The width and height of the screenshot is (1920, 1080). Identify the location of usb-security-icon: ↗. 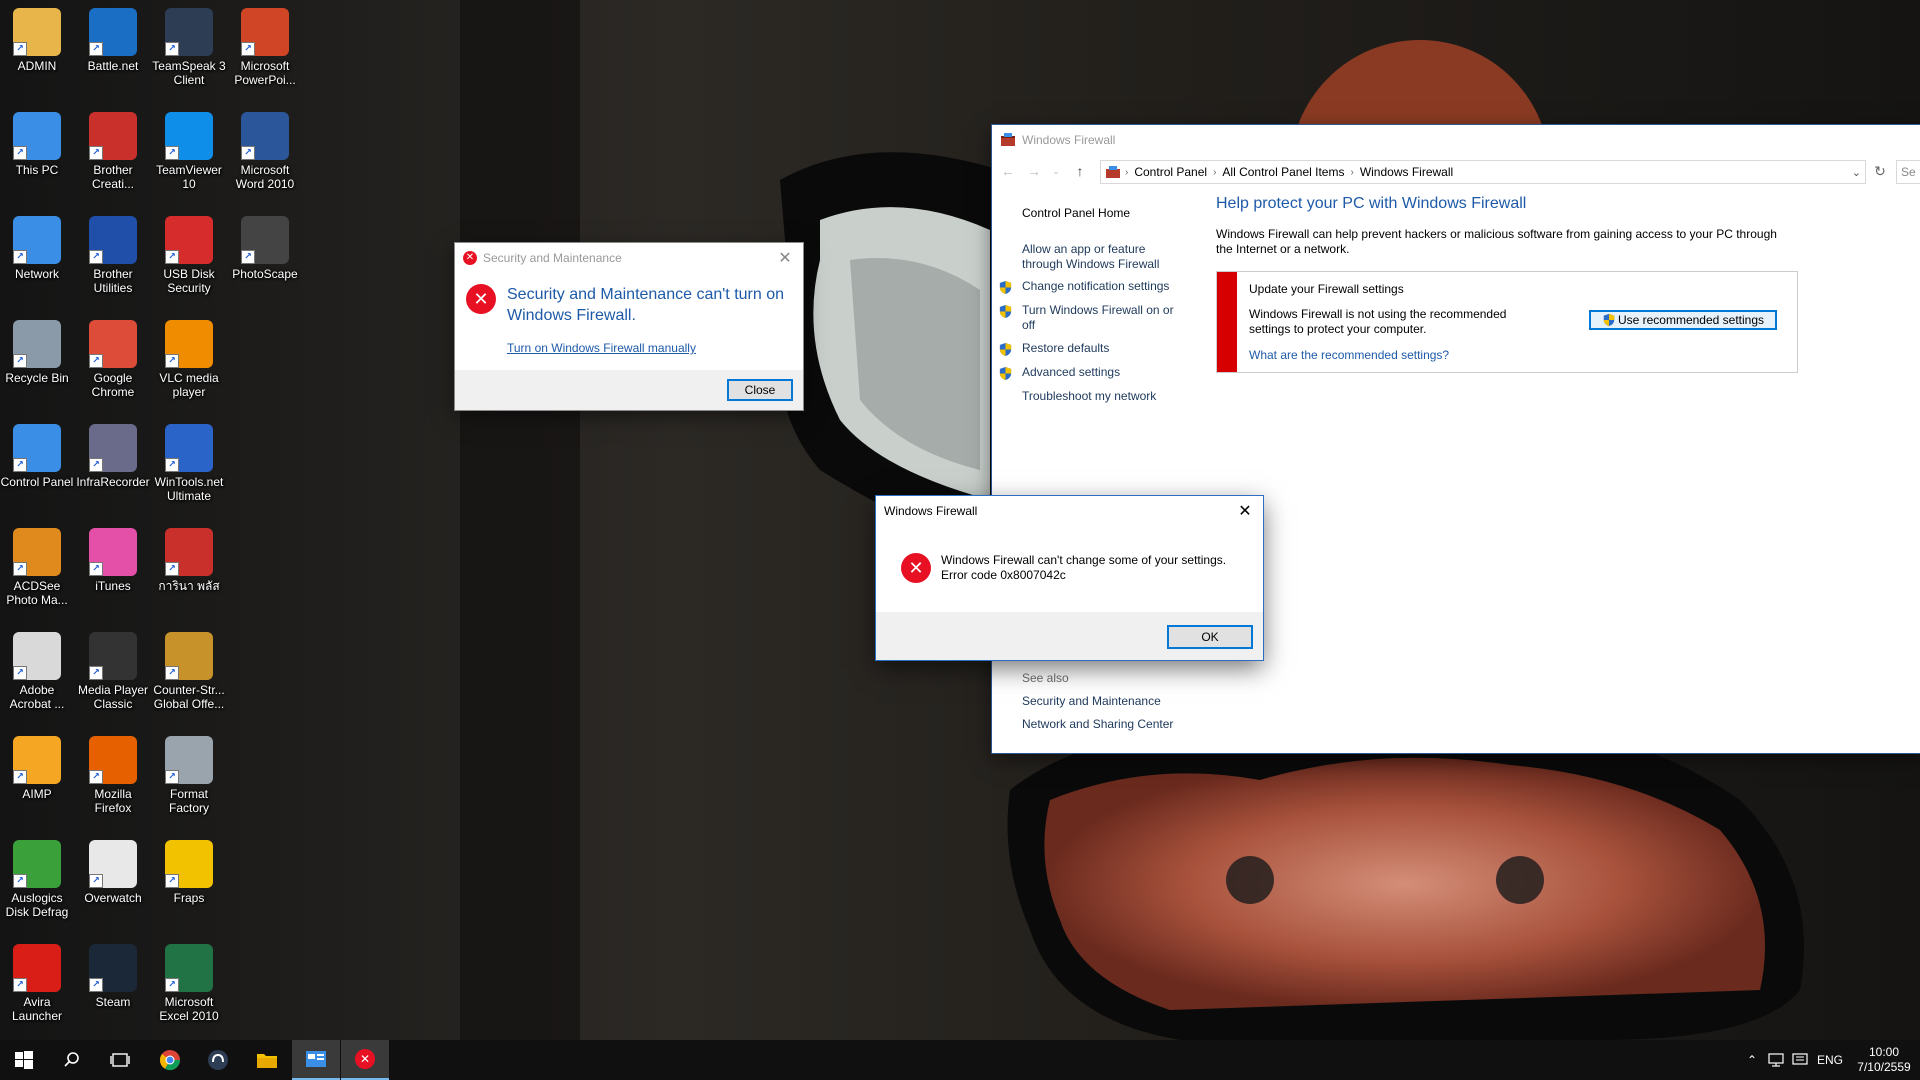
(189, 240).